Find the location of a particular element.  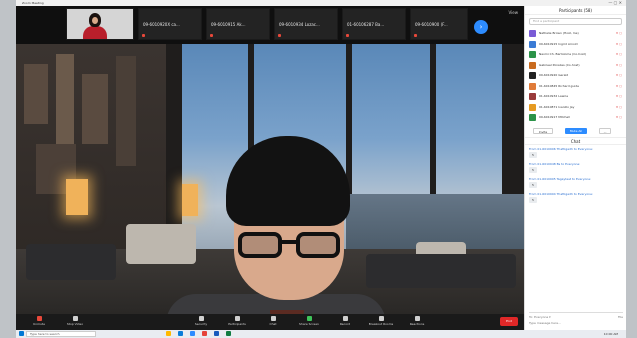

participant-row: Naomi Ch. Bartolome (Co-host) ✕ ▢ is located at coordinates (575, 54).